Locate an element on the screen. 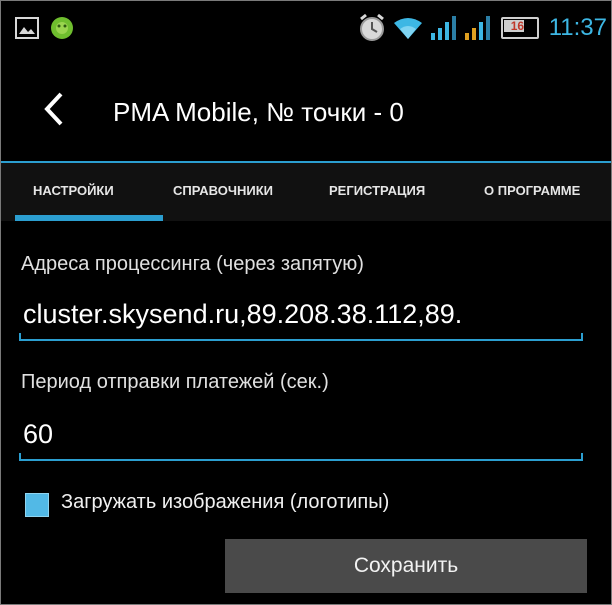 The width and height of the screenshot is (612, 605). android-icon is located at coordinates (62, 28).